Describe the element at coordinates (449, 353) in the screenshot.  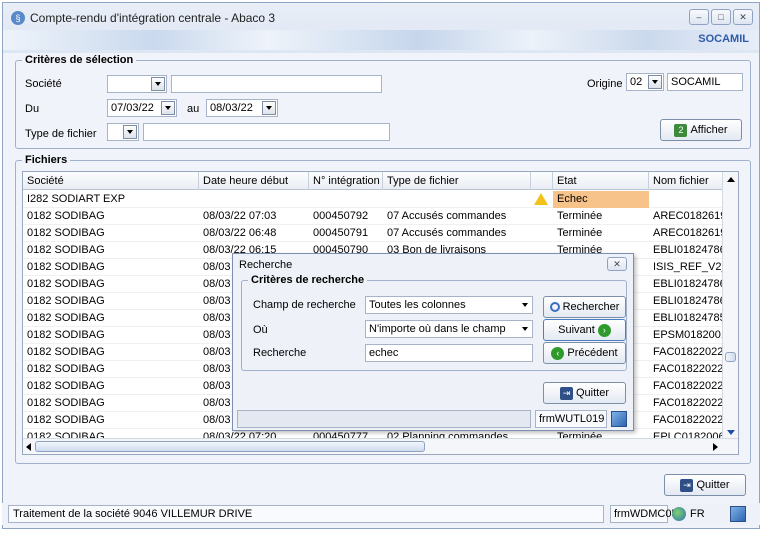
I see `recherche-input: echec` at that location.